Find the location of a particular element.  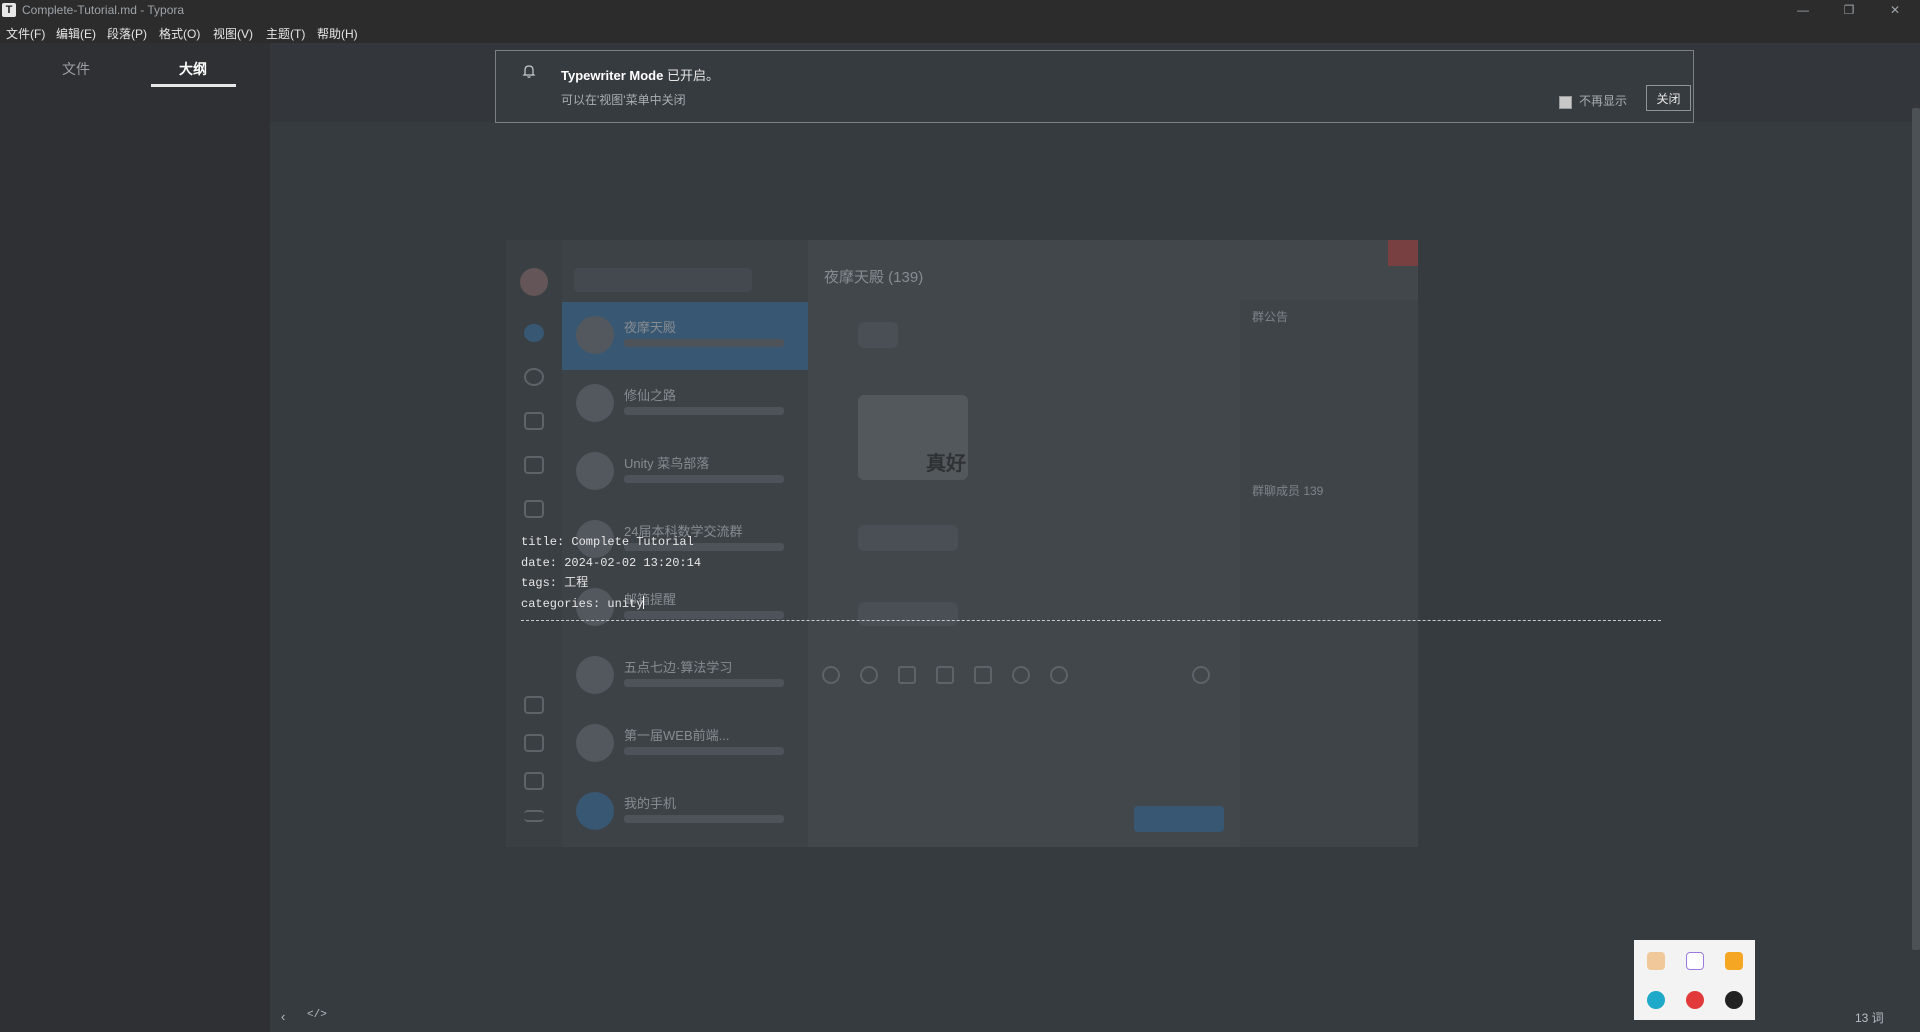

menu-paragraph: 段落(P) is located at coordinates (127, 33).